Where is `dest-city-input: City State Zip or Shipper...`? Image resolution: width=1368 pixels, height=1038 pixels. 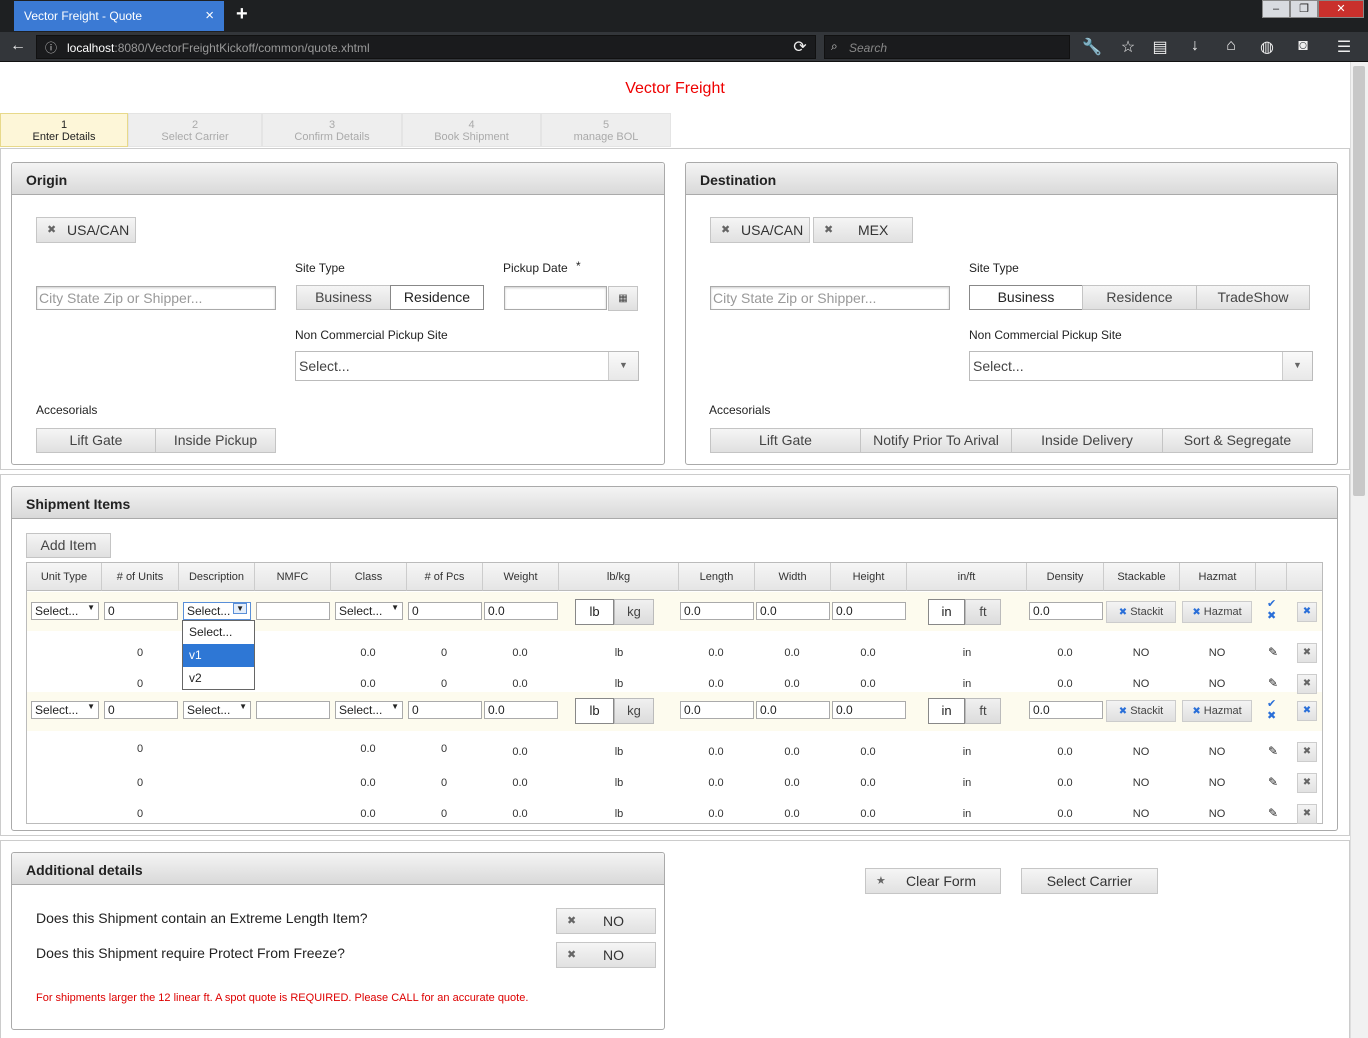
dest-city-input: City State Zip or Shipper... is located at coordinates (830, 298).